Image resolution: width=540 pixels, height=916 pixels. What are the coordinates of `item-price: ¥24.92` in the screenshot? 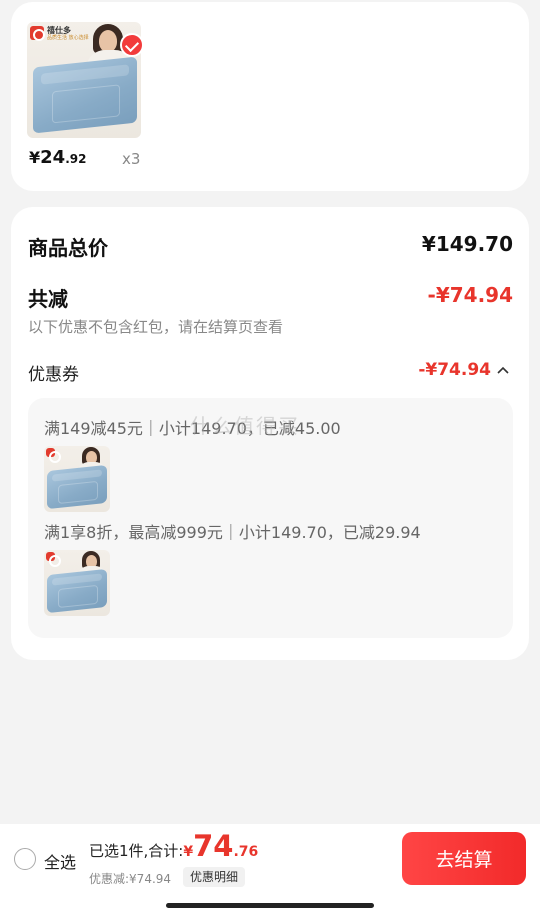 It's located at (58, 157).